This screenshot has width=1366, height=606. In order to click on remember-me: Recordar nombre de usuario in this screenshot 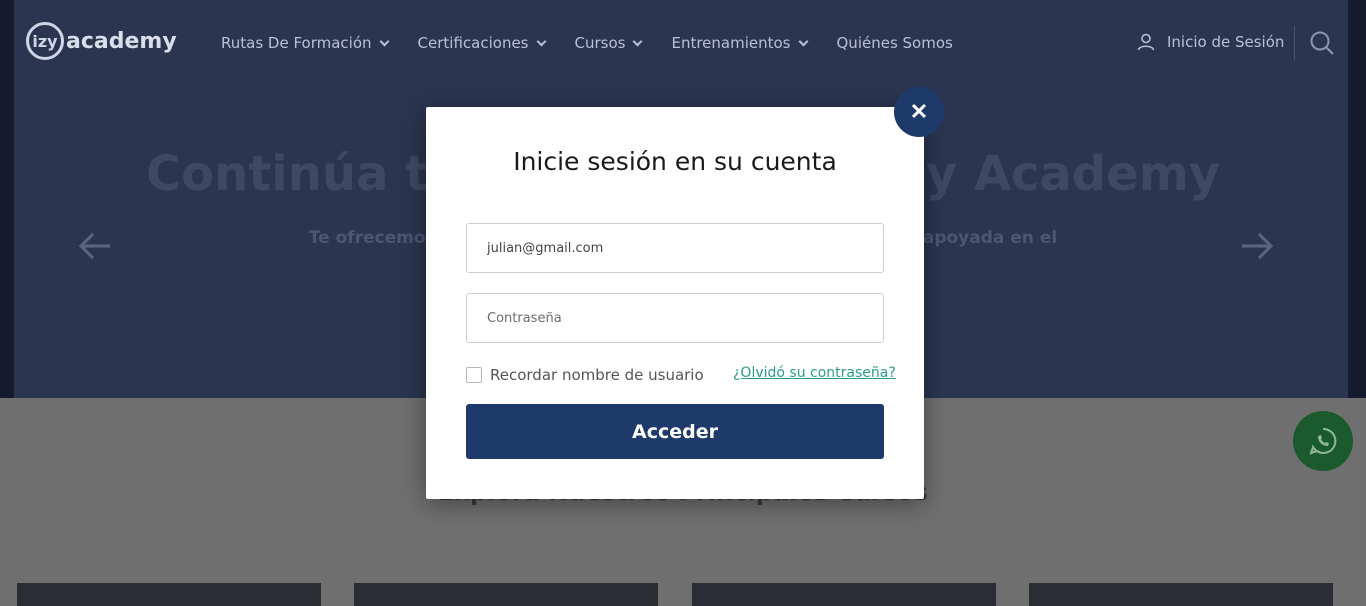, I will do `click(585, 375)`.